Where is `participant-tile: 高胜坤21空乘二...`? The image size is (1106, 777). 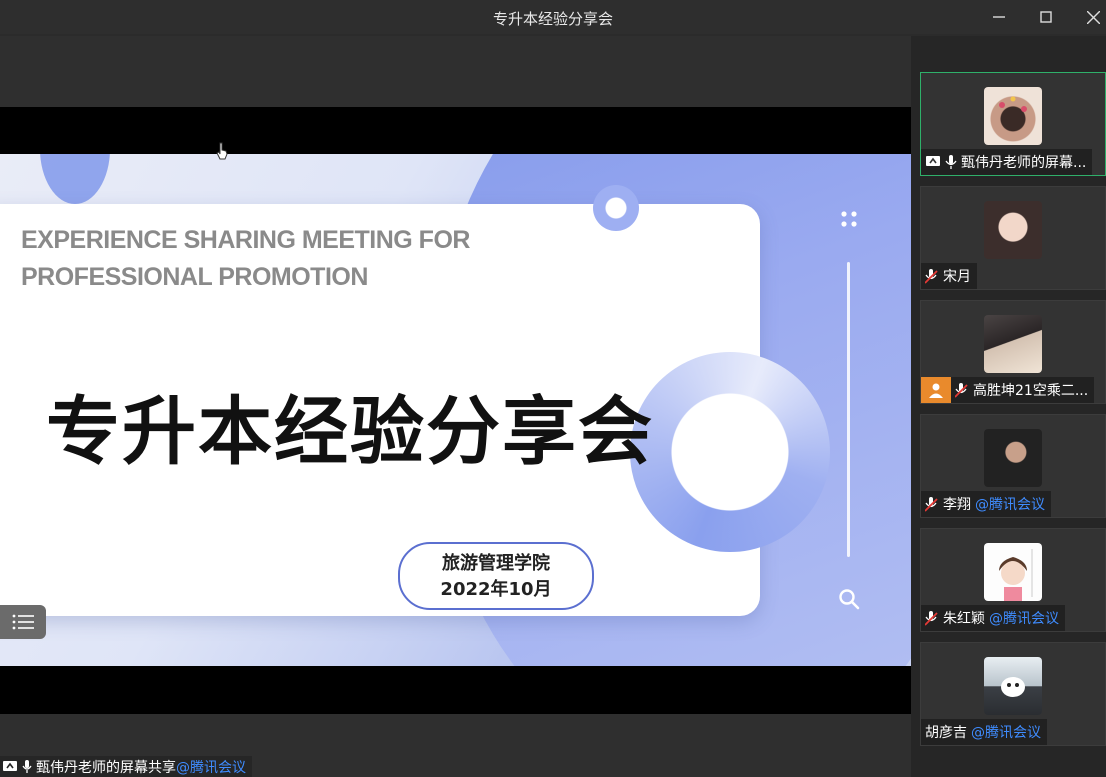 participant-tile: 高胜坤21空乘二... is located at coordinates (1013, 352).